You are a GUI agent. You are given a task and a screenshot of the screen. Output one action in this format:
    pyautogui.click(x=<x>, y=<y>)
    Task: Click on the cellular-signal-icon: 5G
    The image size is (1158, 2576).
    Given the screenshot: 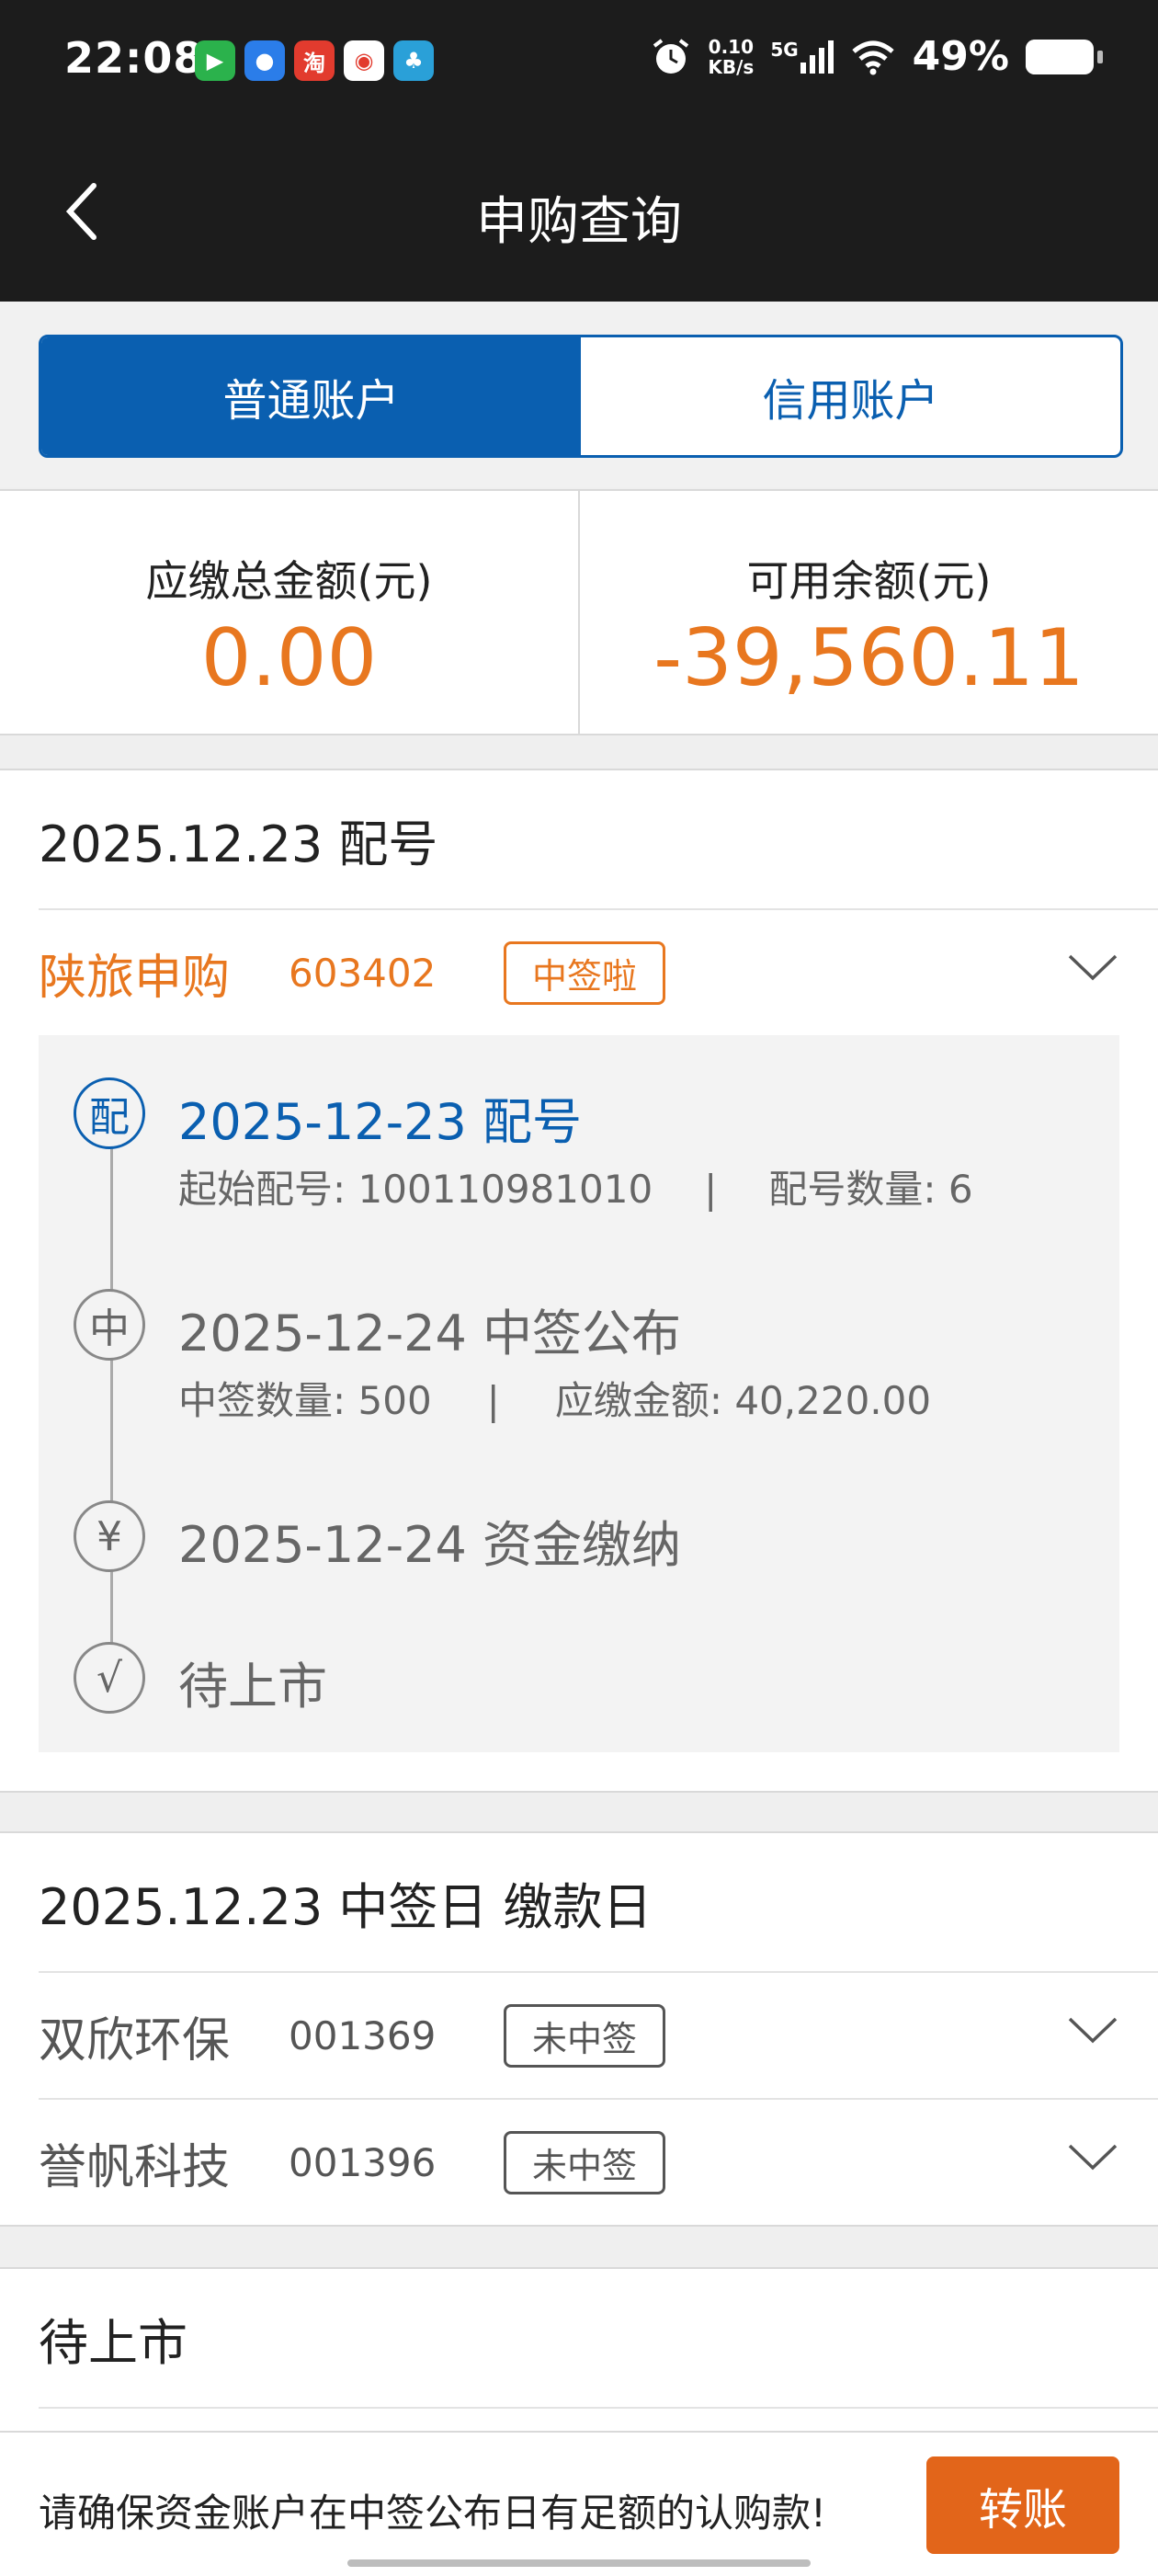 What is the action you would take?
    pyautogui.click(x=802, y=56)
    